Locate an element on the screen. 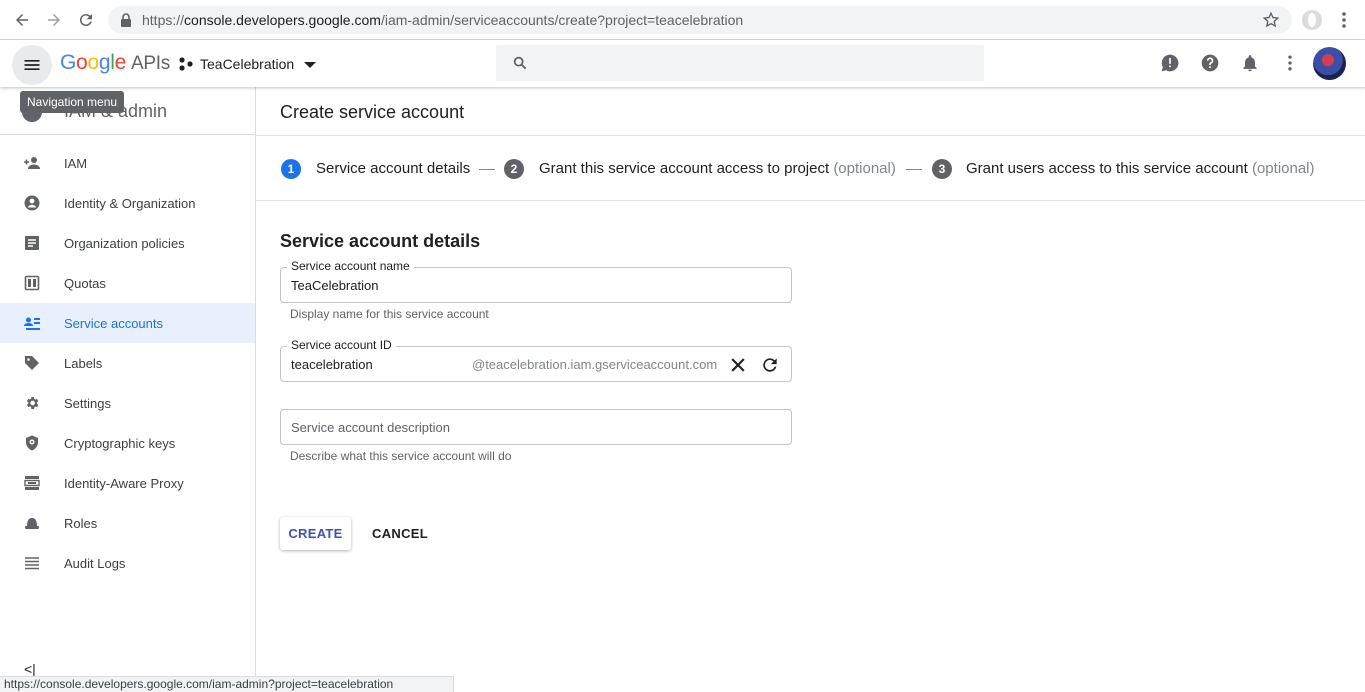  proxy-icon is located at coordinates (32, 483).